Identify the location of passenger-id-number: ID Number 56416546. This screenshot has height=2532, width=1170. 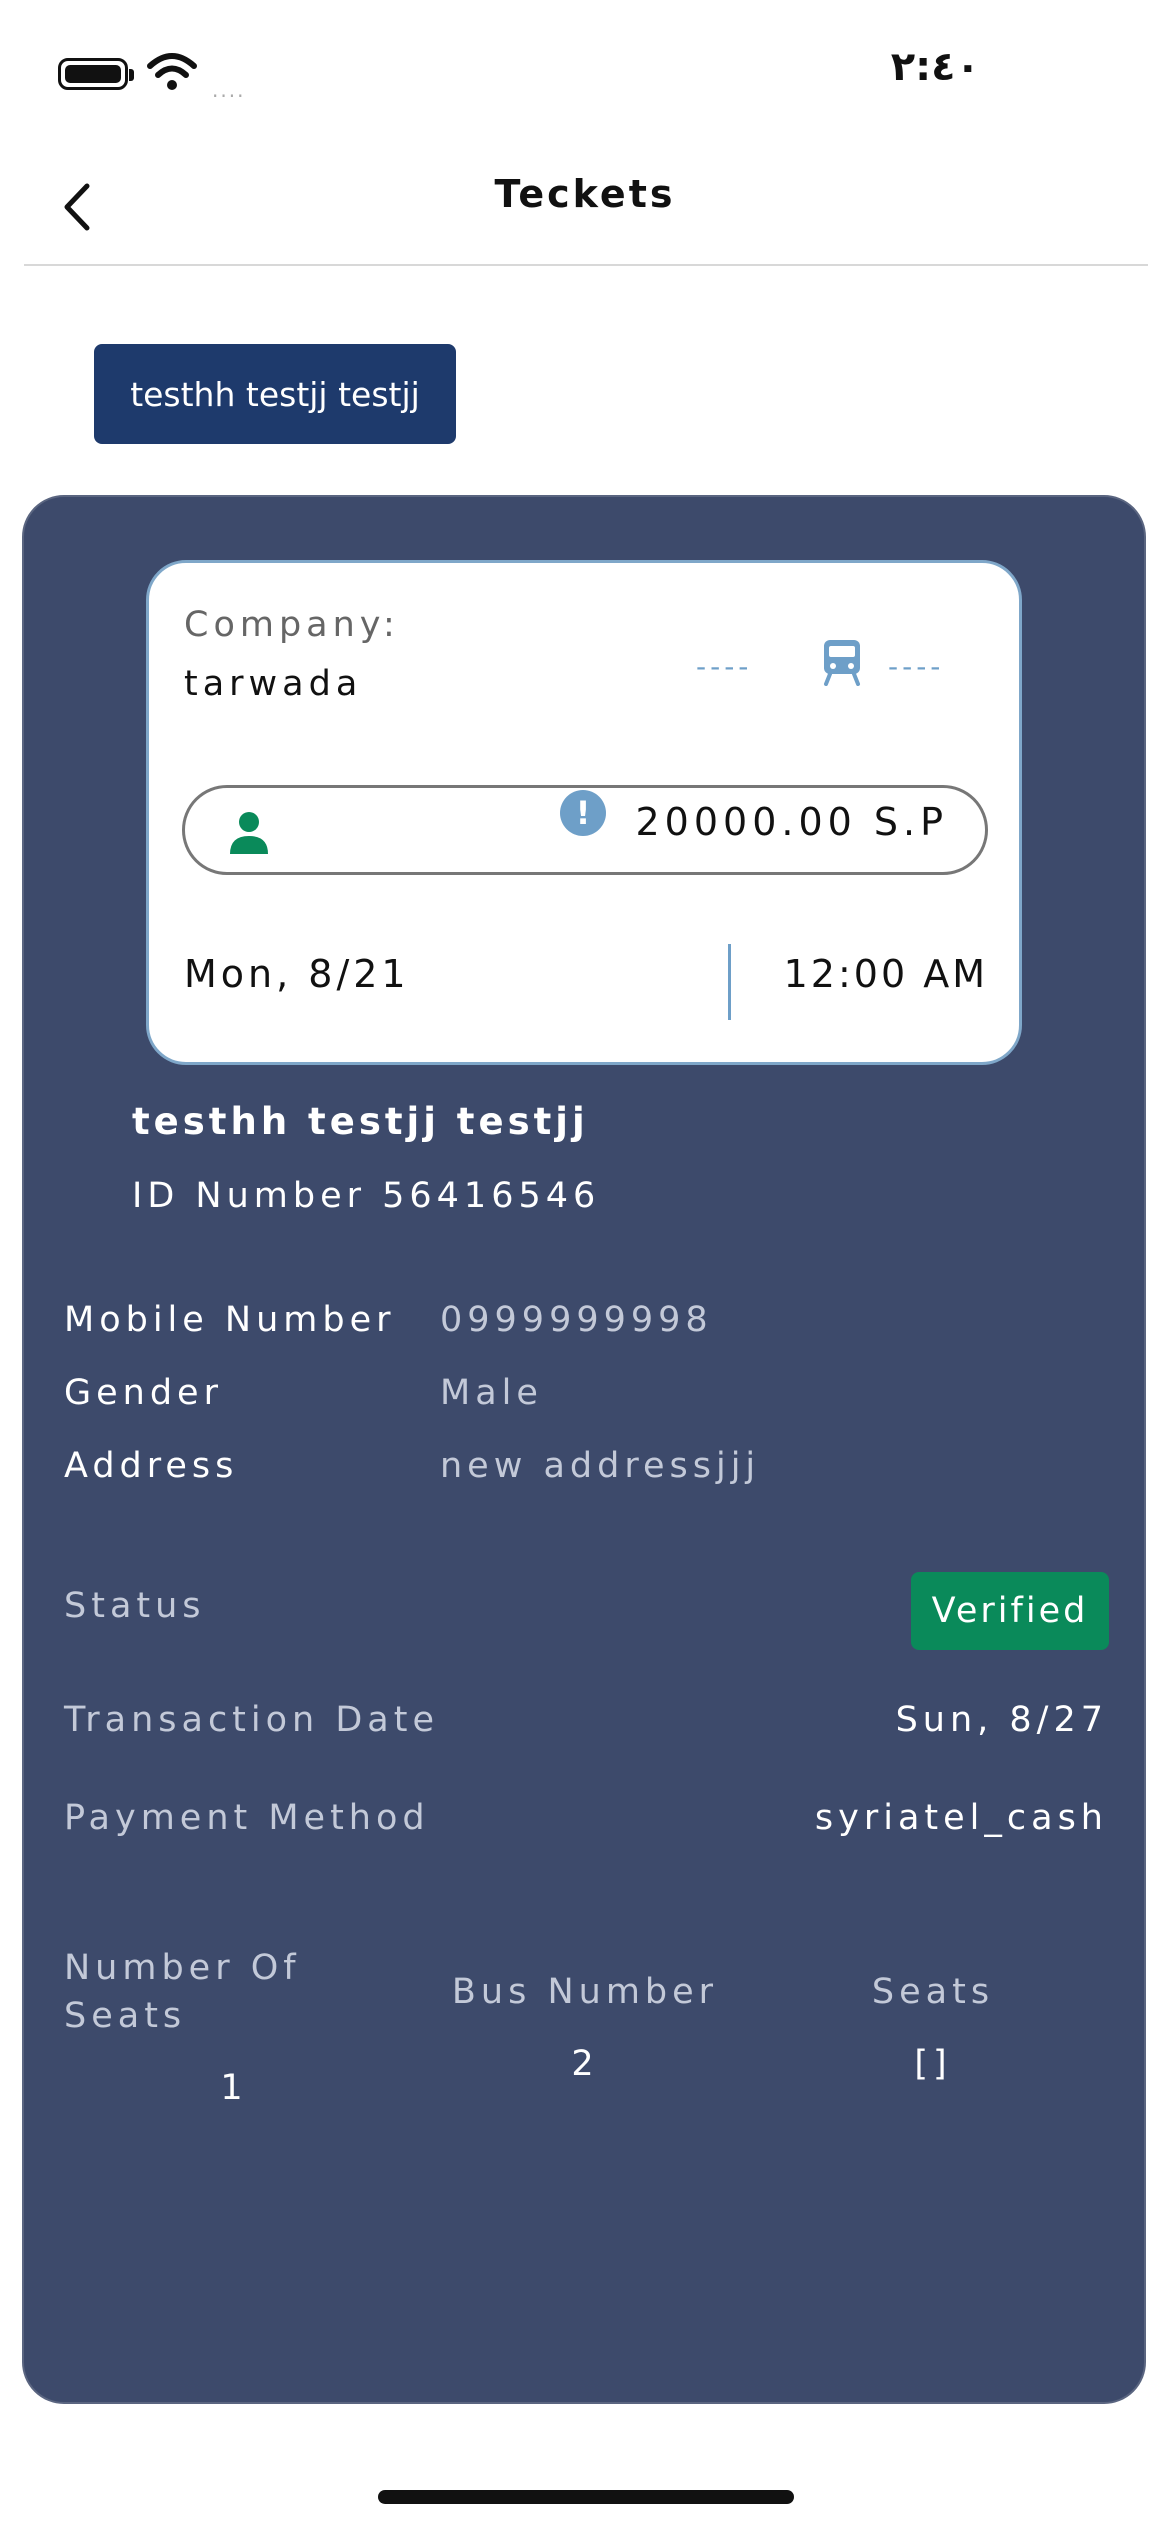
(366, 1196).